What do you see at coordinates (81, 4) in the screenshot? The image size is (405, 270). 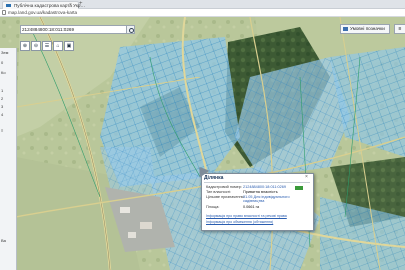 I see `new-tab-button: +` at bounding box center [81, 4].